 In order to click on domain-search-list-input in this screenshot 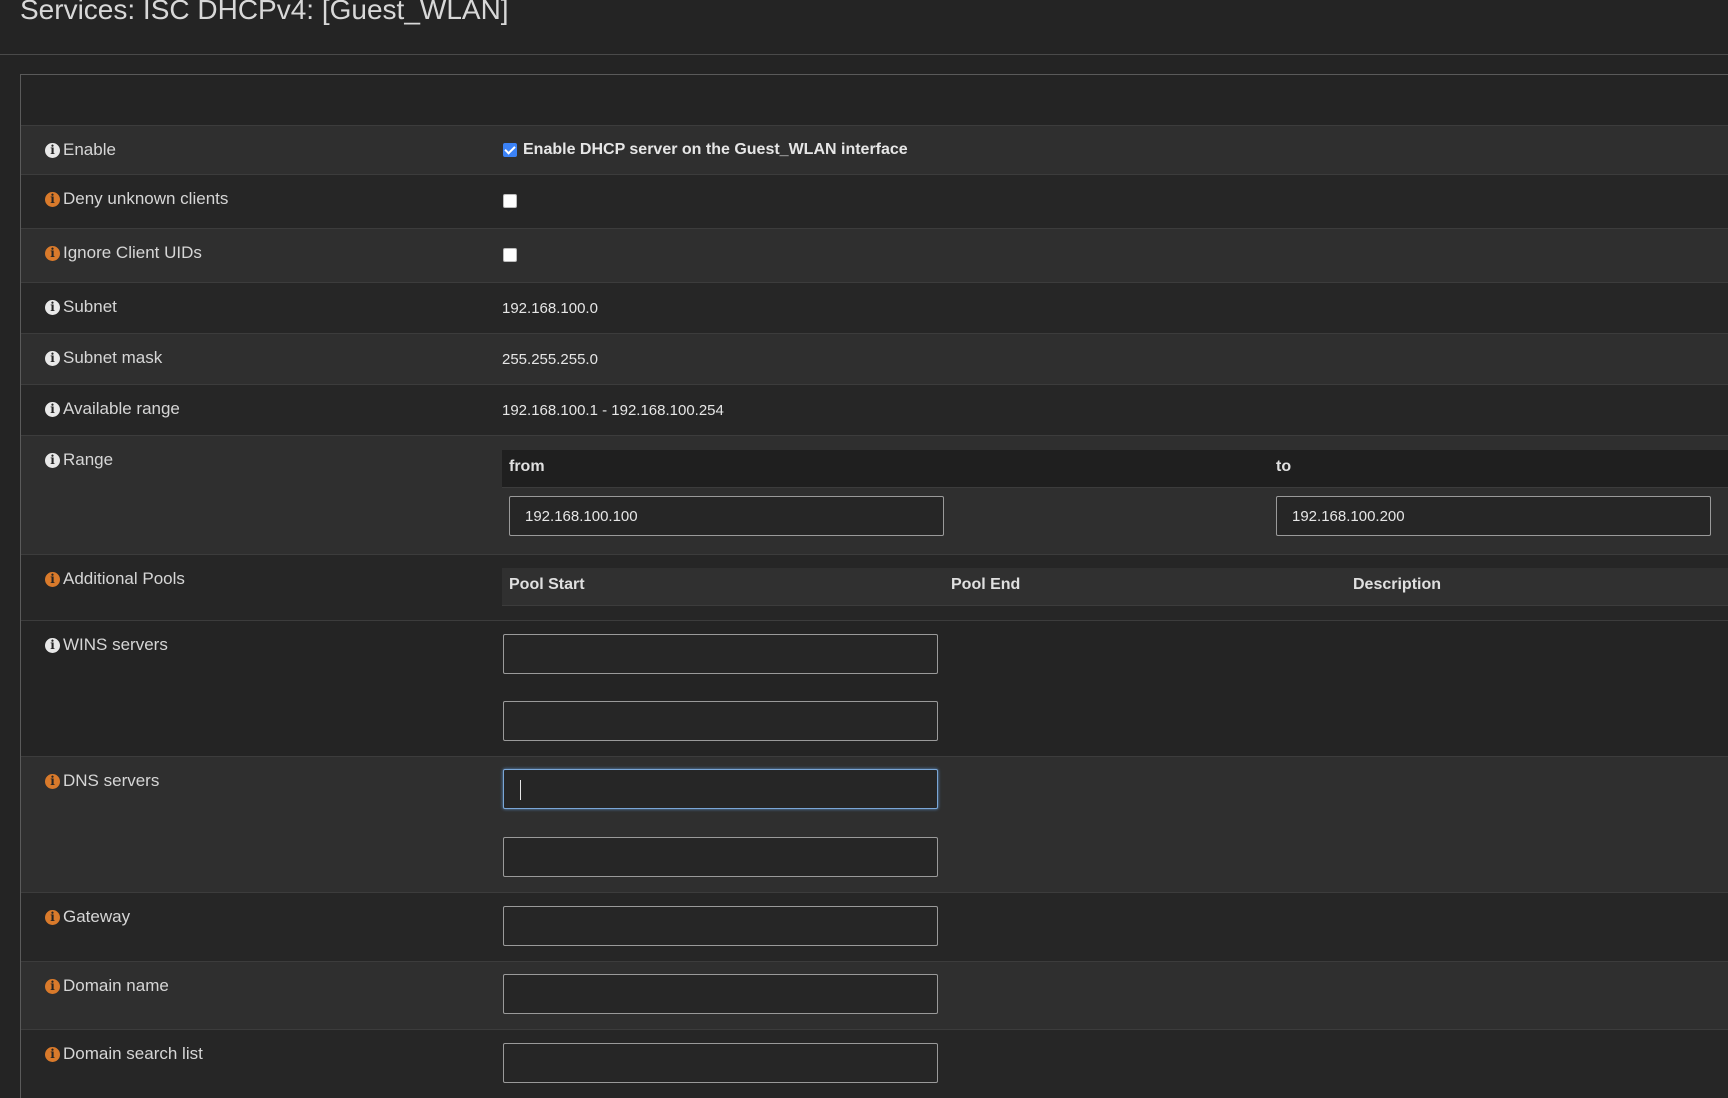, I will do `click(720, 1063)`.